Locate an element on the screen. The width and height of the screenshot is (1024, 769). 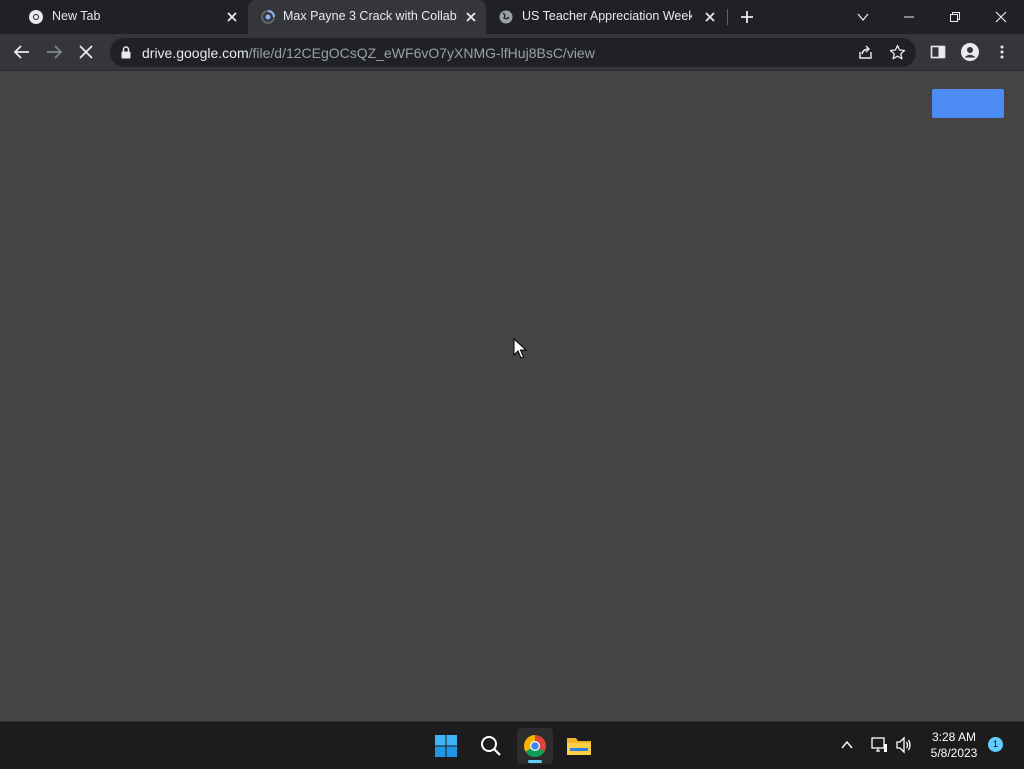
arrow-right-icon is located at coordinates (55, 52).